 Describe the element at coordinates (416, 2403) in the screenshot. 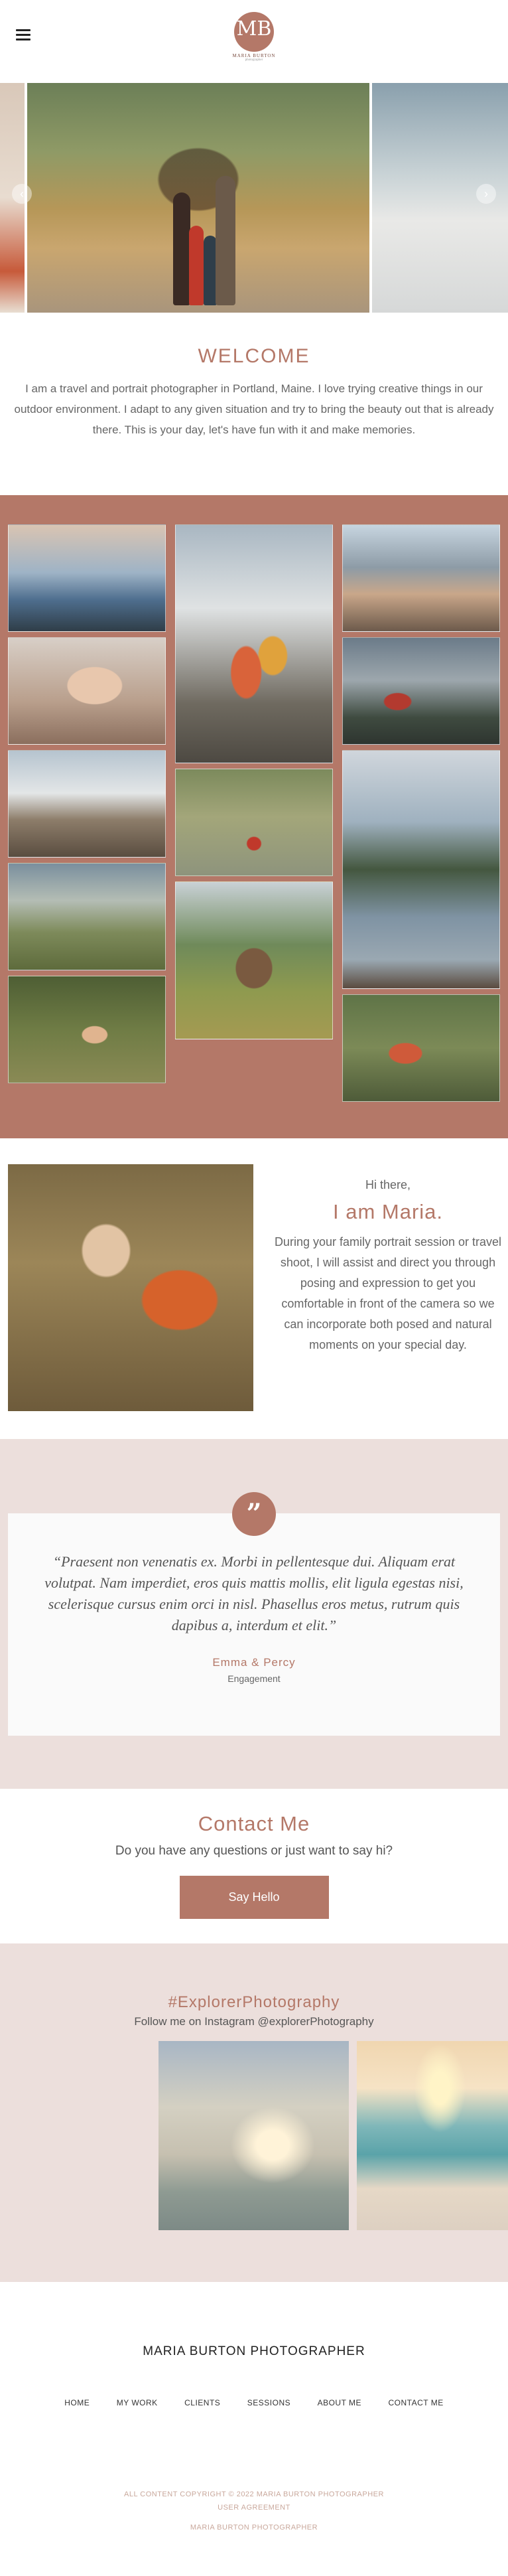

I see `footer-nav-contact-me: CONTACT ME` at that location.